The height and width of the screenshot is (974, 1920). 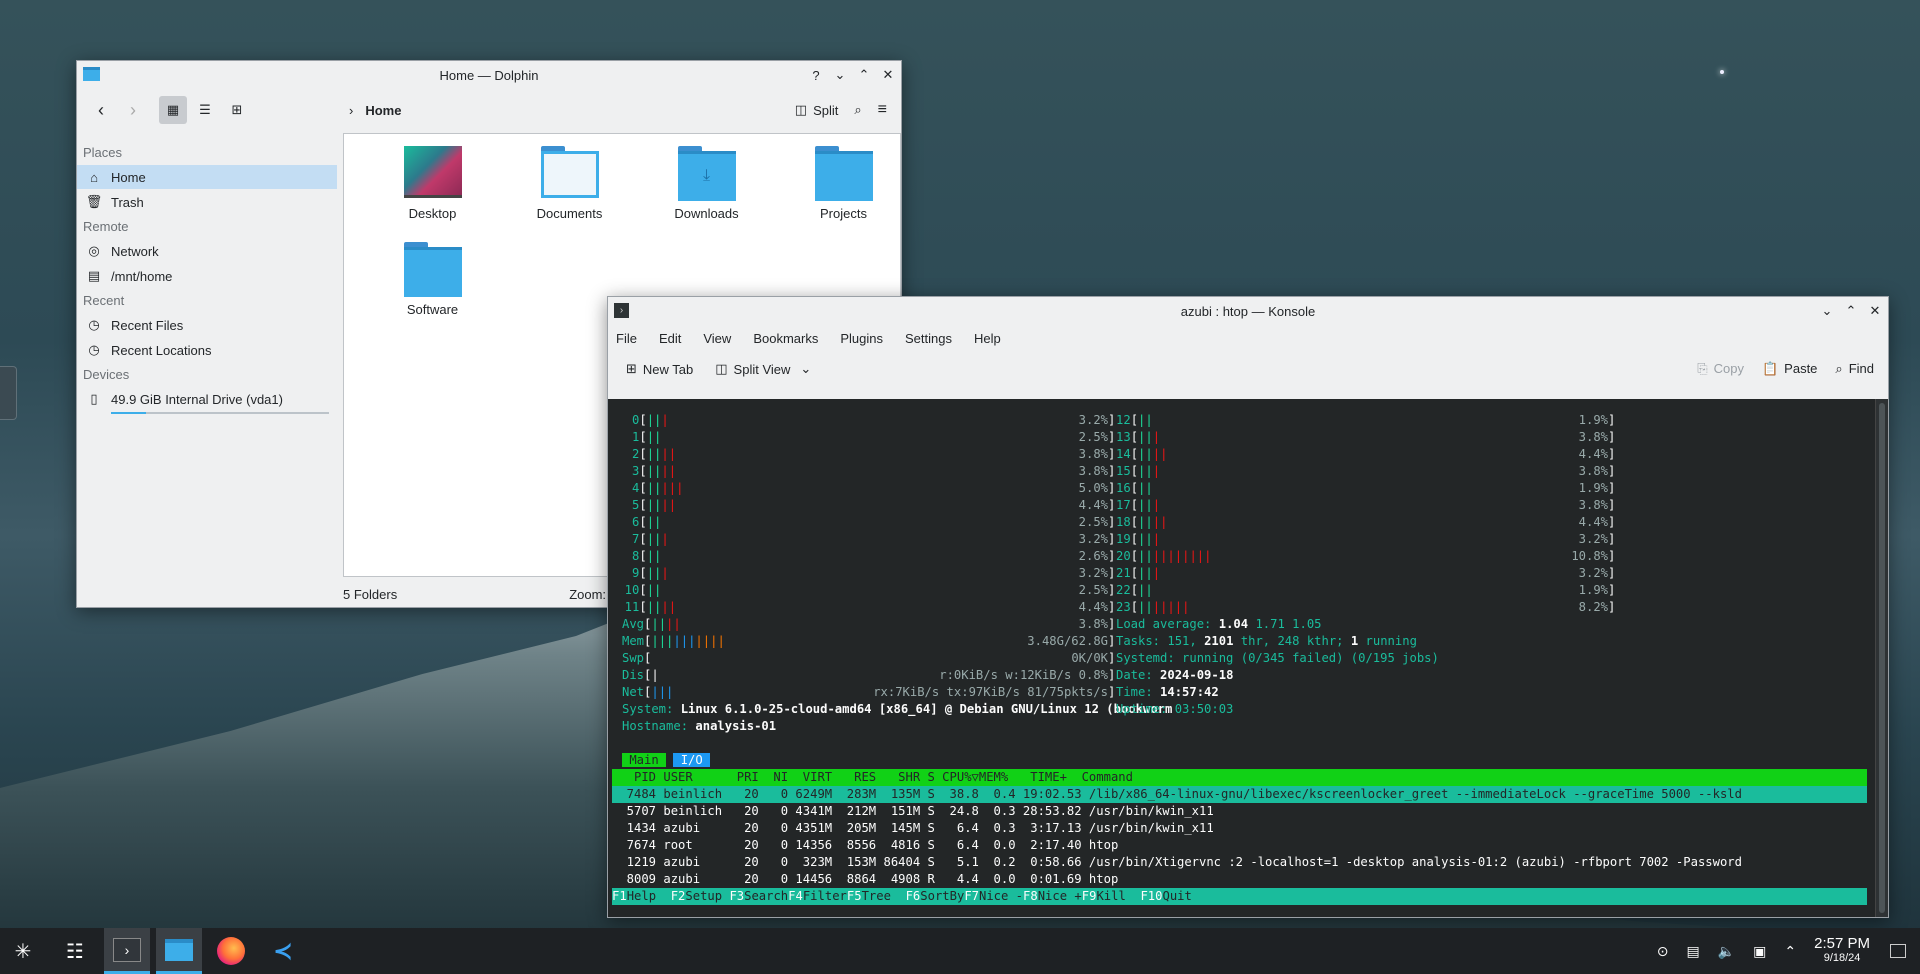 What do you see at coordinates (1790, 951) in the screenshot?
I see `tray-expand-icon: ⌃` at bounding box center [1790, 951].